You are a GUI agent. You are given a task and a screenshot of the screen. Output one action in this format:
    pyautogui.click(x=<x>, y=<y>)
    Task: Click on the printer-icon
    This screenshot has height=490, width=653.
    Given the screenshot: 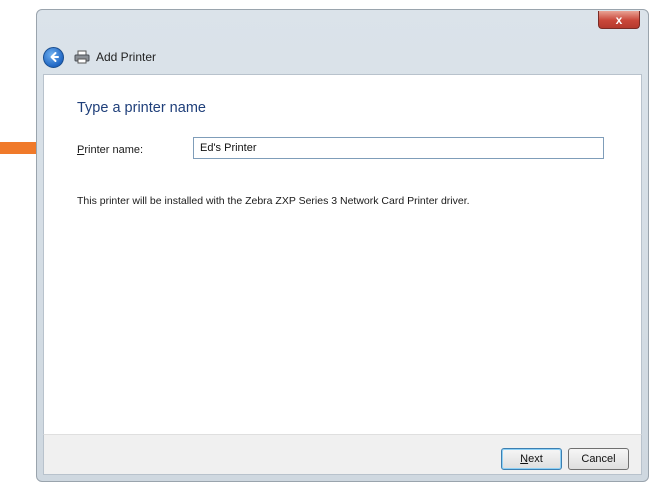 What is the action you would take?
    pyautogui.click(x=82, y=57)
    